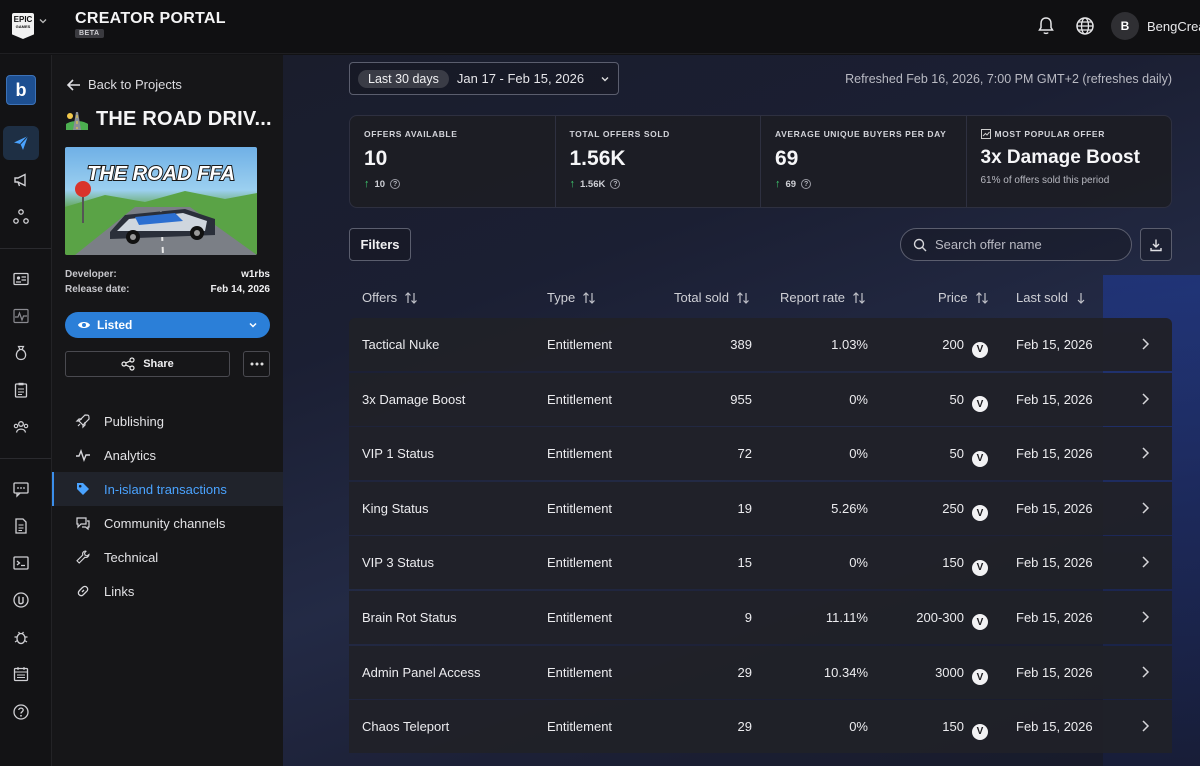  What do you see at coordinates (1016, 244) in the screenshot?
I see `search-input: Search offer name` at bounding box center [1016, 244].